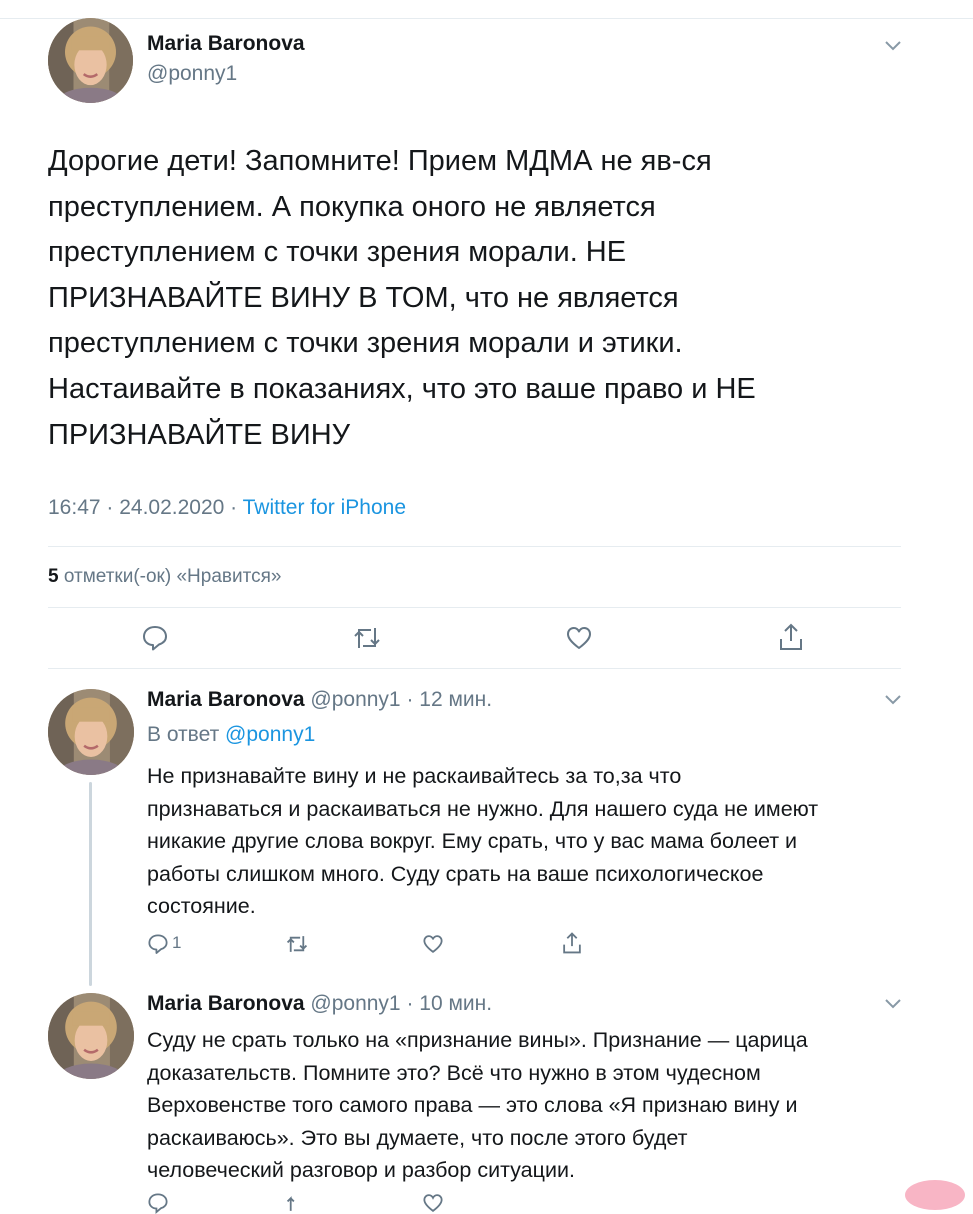 The height and width of the screenshot is (1214, 973). Describe the element at coordinates (935, 1195) in the screenshot. I see `pink-smudge` at that location.